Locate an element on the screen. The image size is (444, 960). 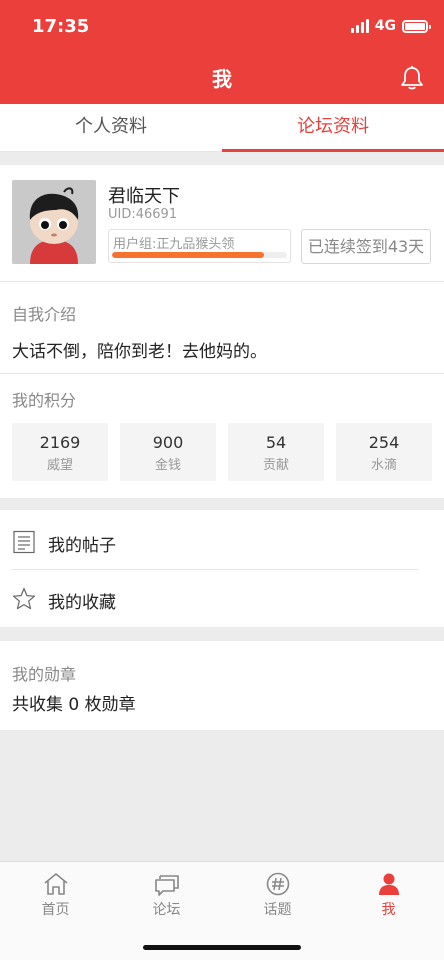
menu-my-posts: 我的帖子 is located at coordinates (222, 542).